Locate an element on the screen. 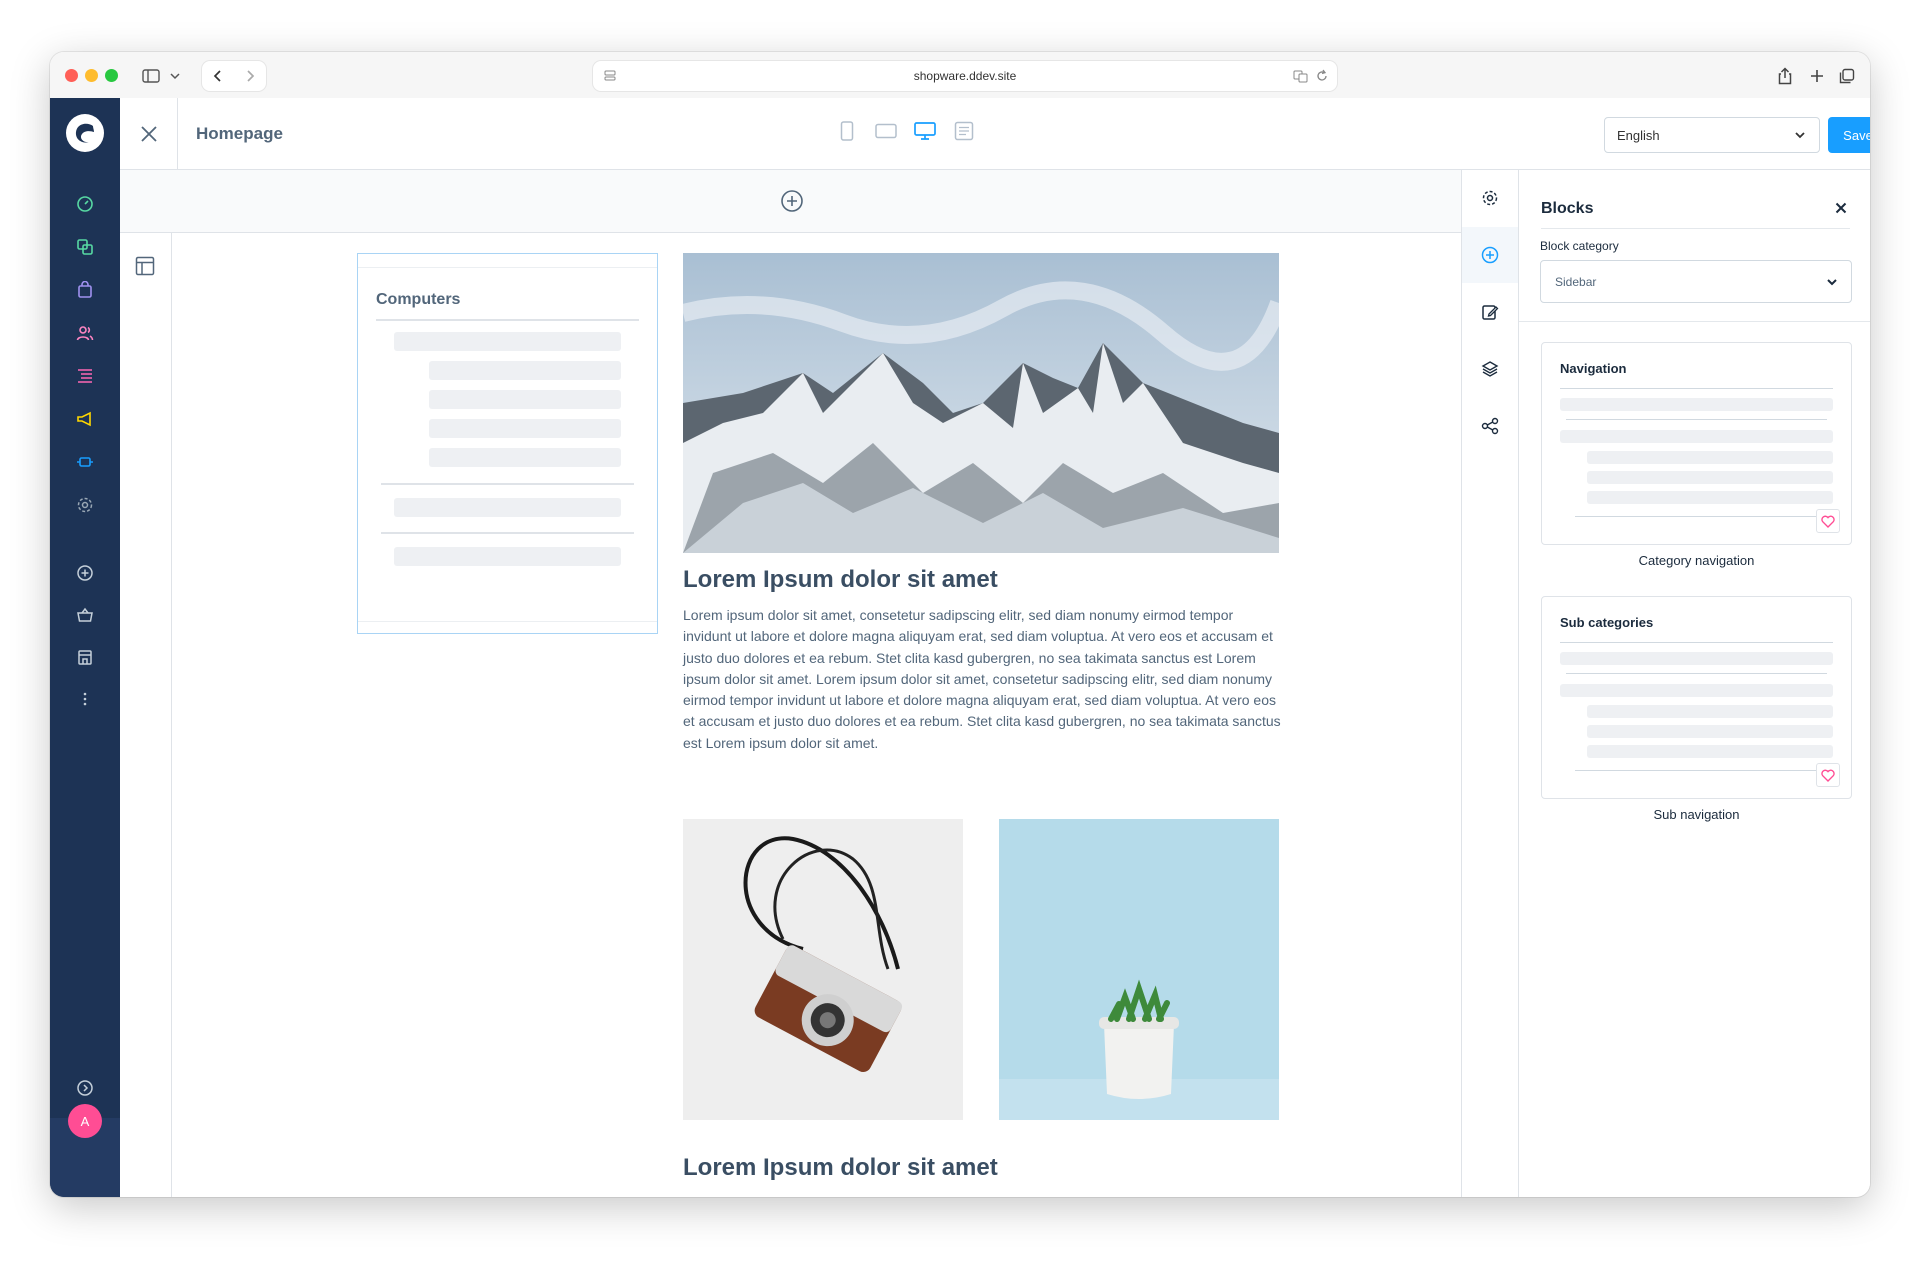 The image size is (1920, 1280). storefront-icon is located at coordinates (85, 657).